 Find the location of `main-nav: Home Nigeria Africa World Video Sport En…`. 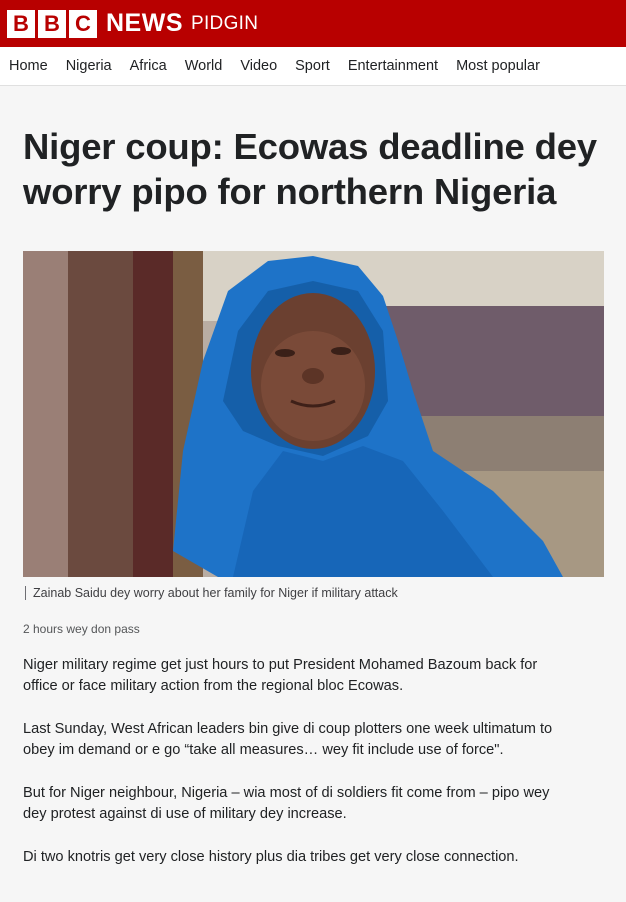

main-nav: Home Nigeria Africa World Video Sport En… is located at coordinates (313, 66).